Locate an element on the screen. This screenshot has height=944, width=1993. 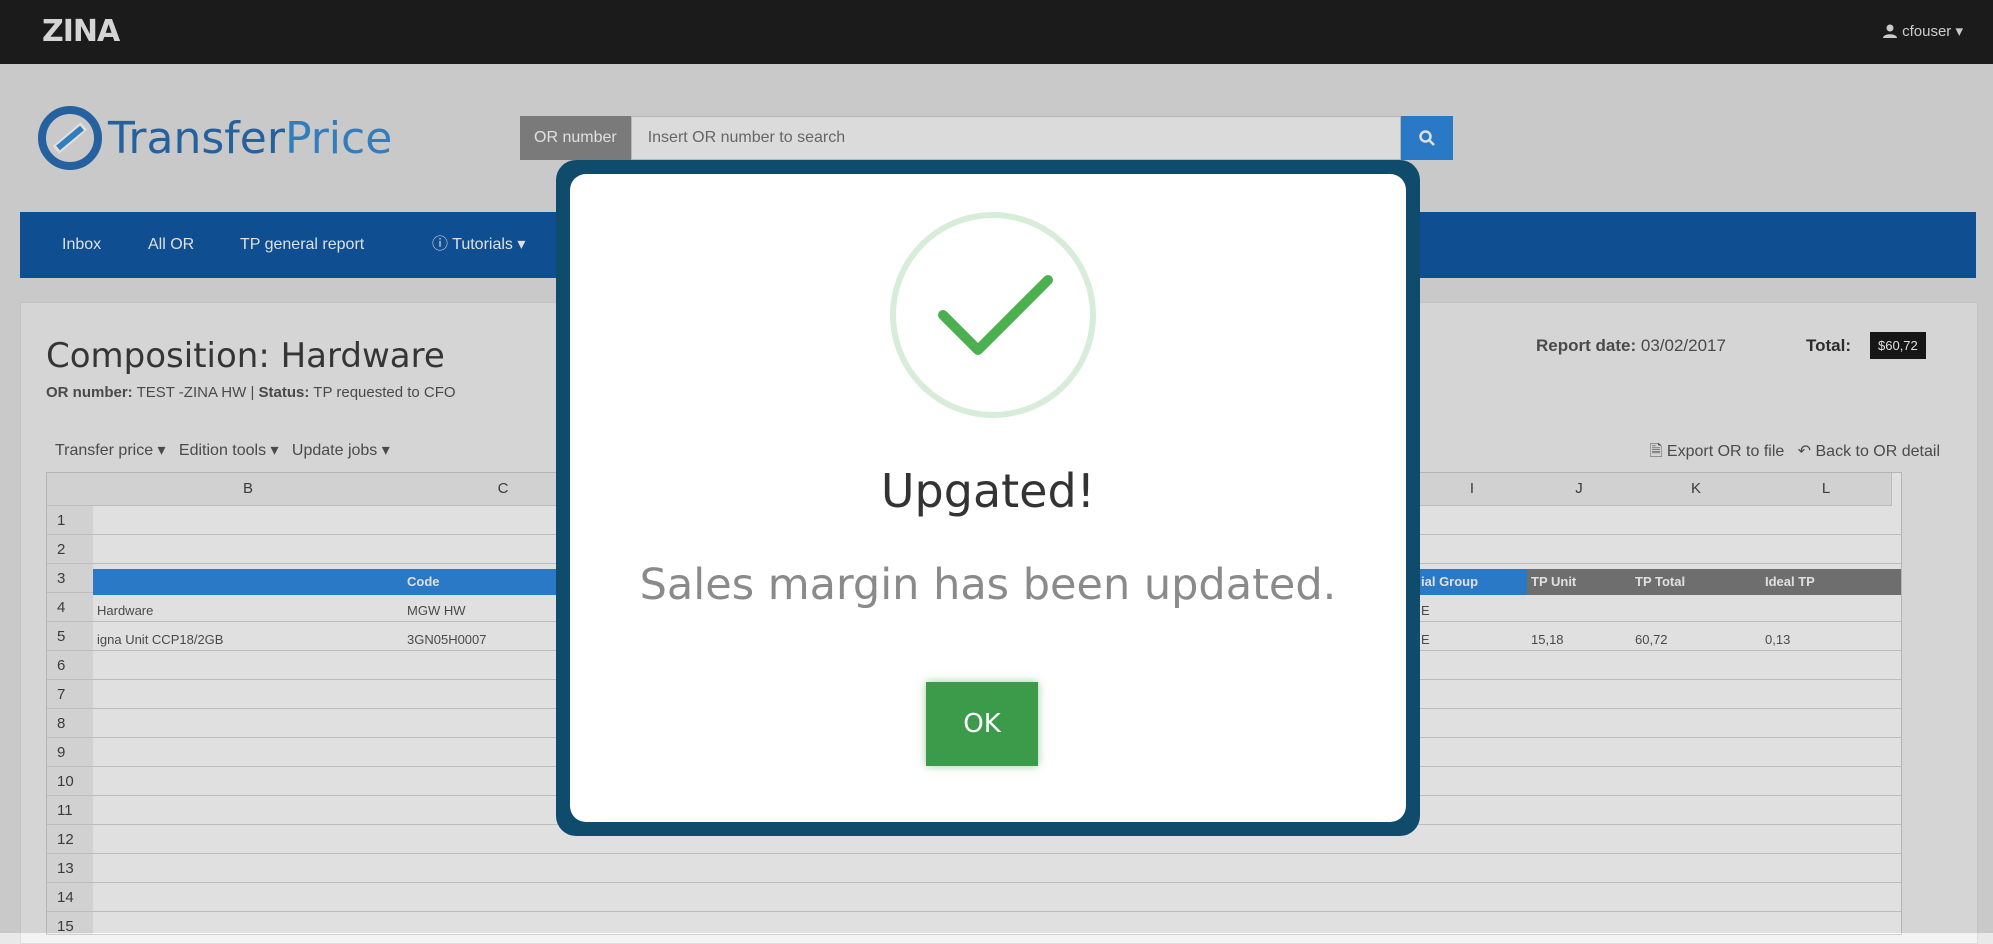
ok-button: OK is located at coordinates (982, 724).